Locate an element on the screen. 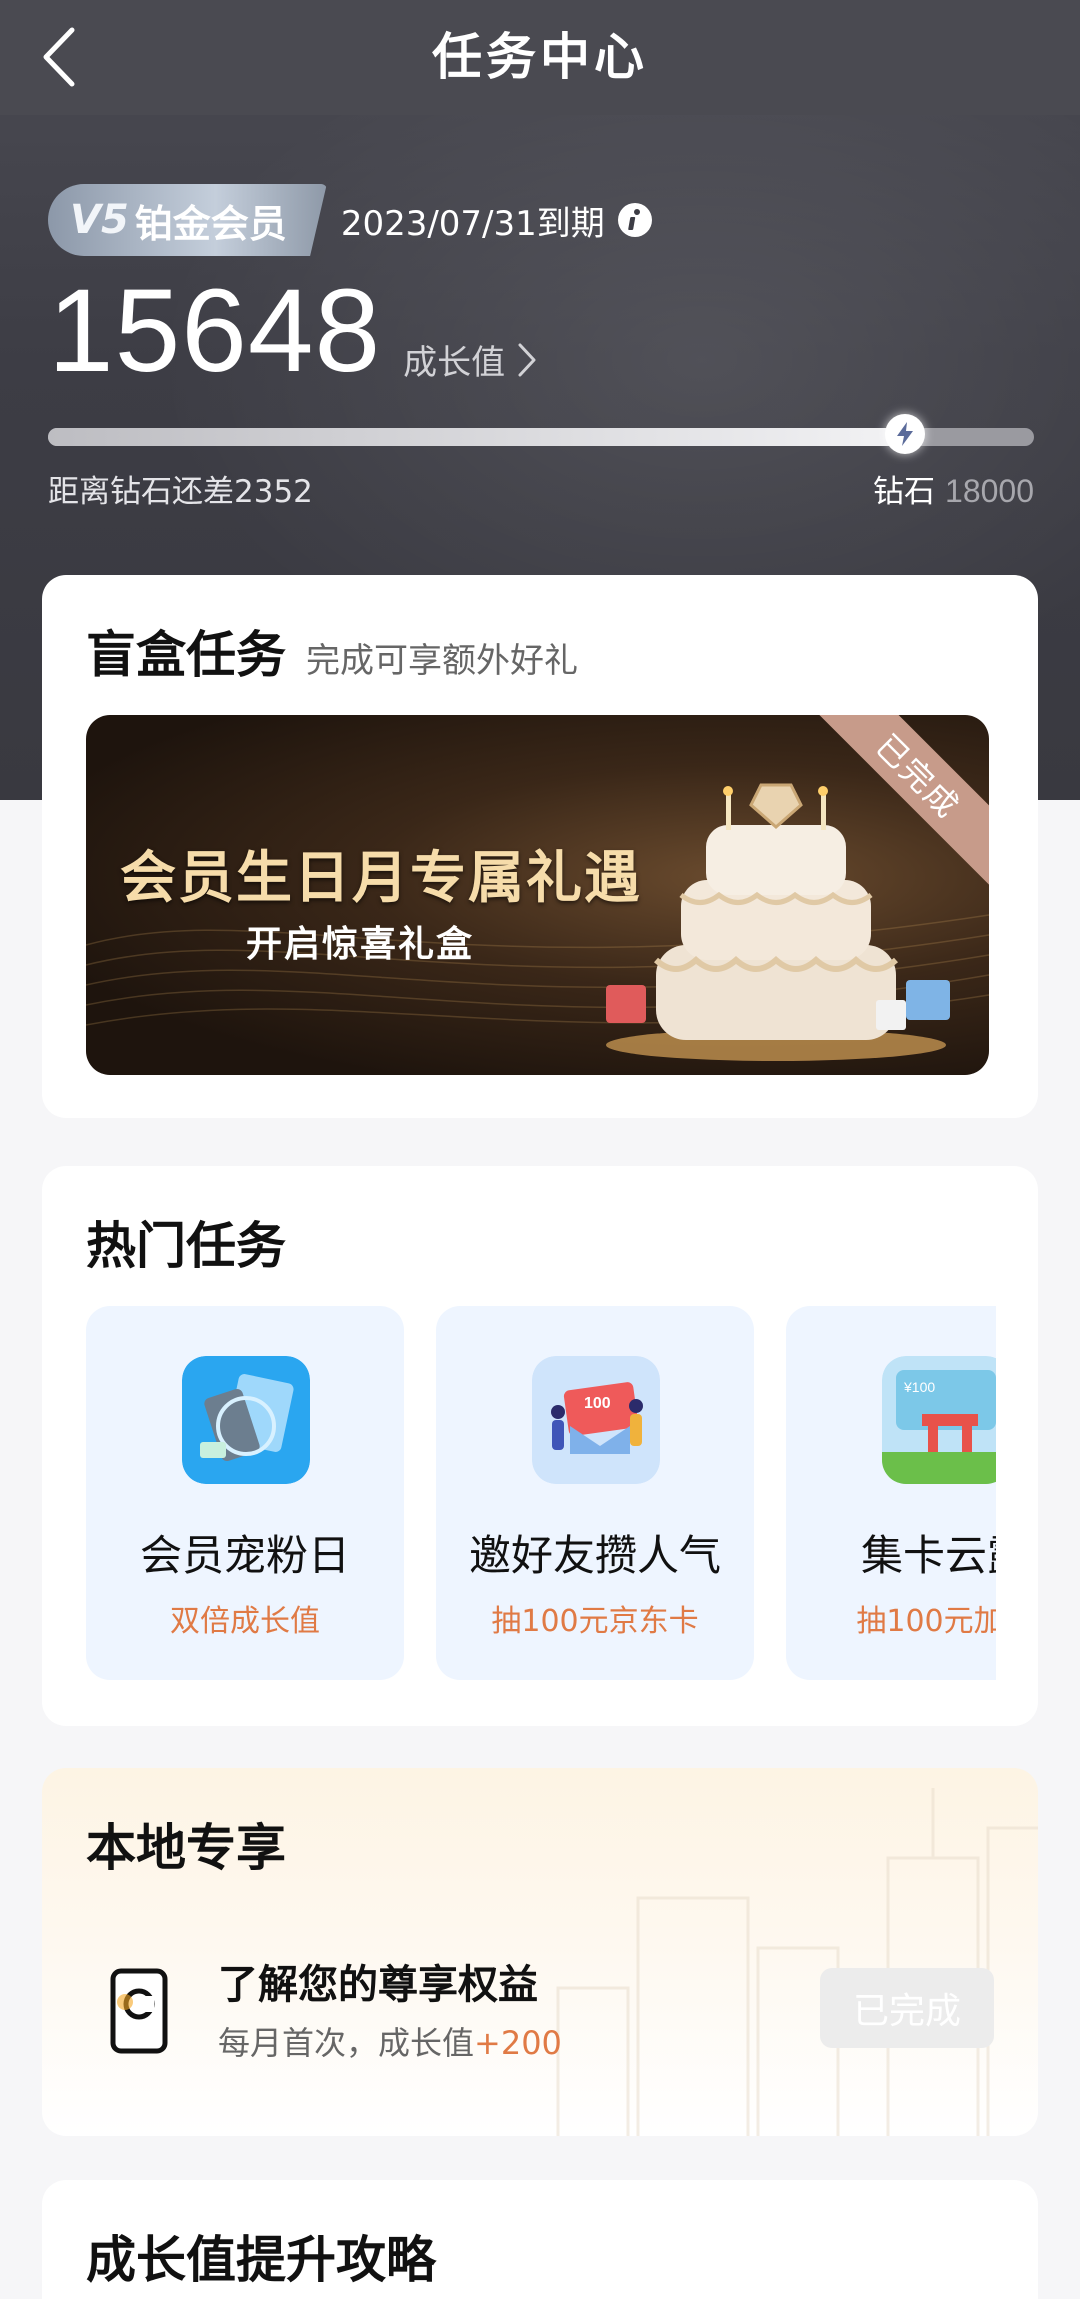  local-item-points: +200 is located at coordinates (518, 2043).